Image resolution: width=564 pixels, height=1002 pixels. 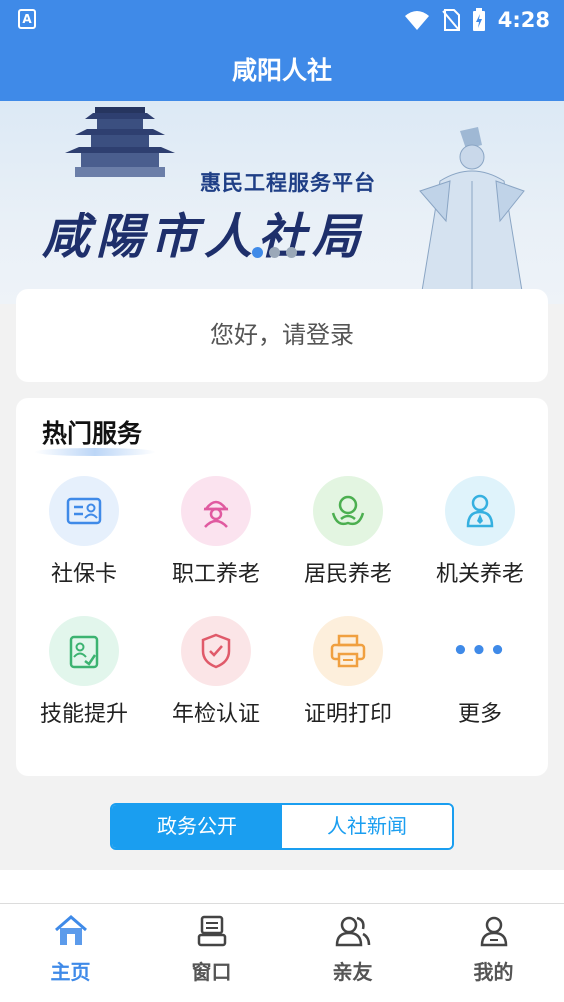 What do you see at coordinates (416, 20) in the screenshot?
I see `wifi-icon` at bounding box center [416, 20].